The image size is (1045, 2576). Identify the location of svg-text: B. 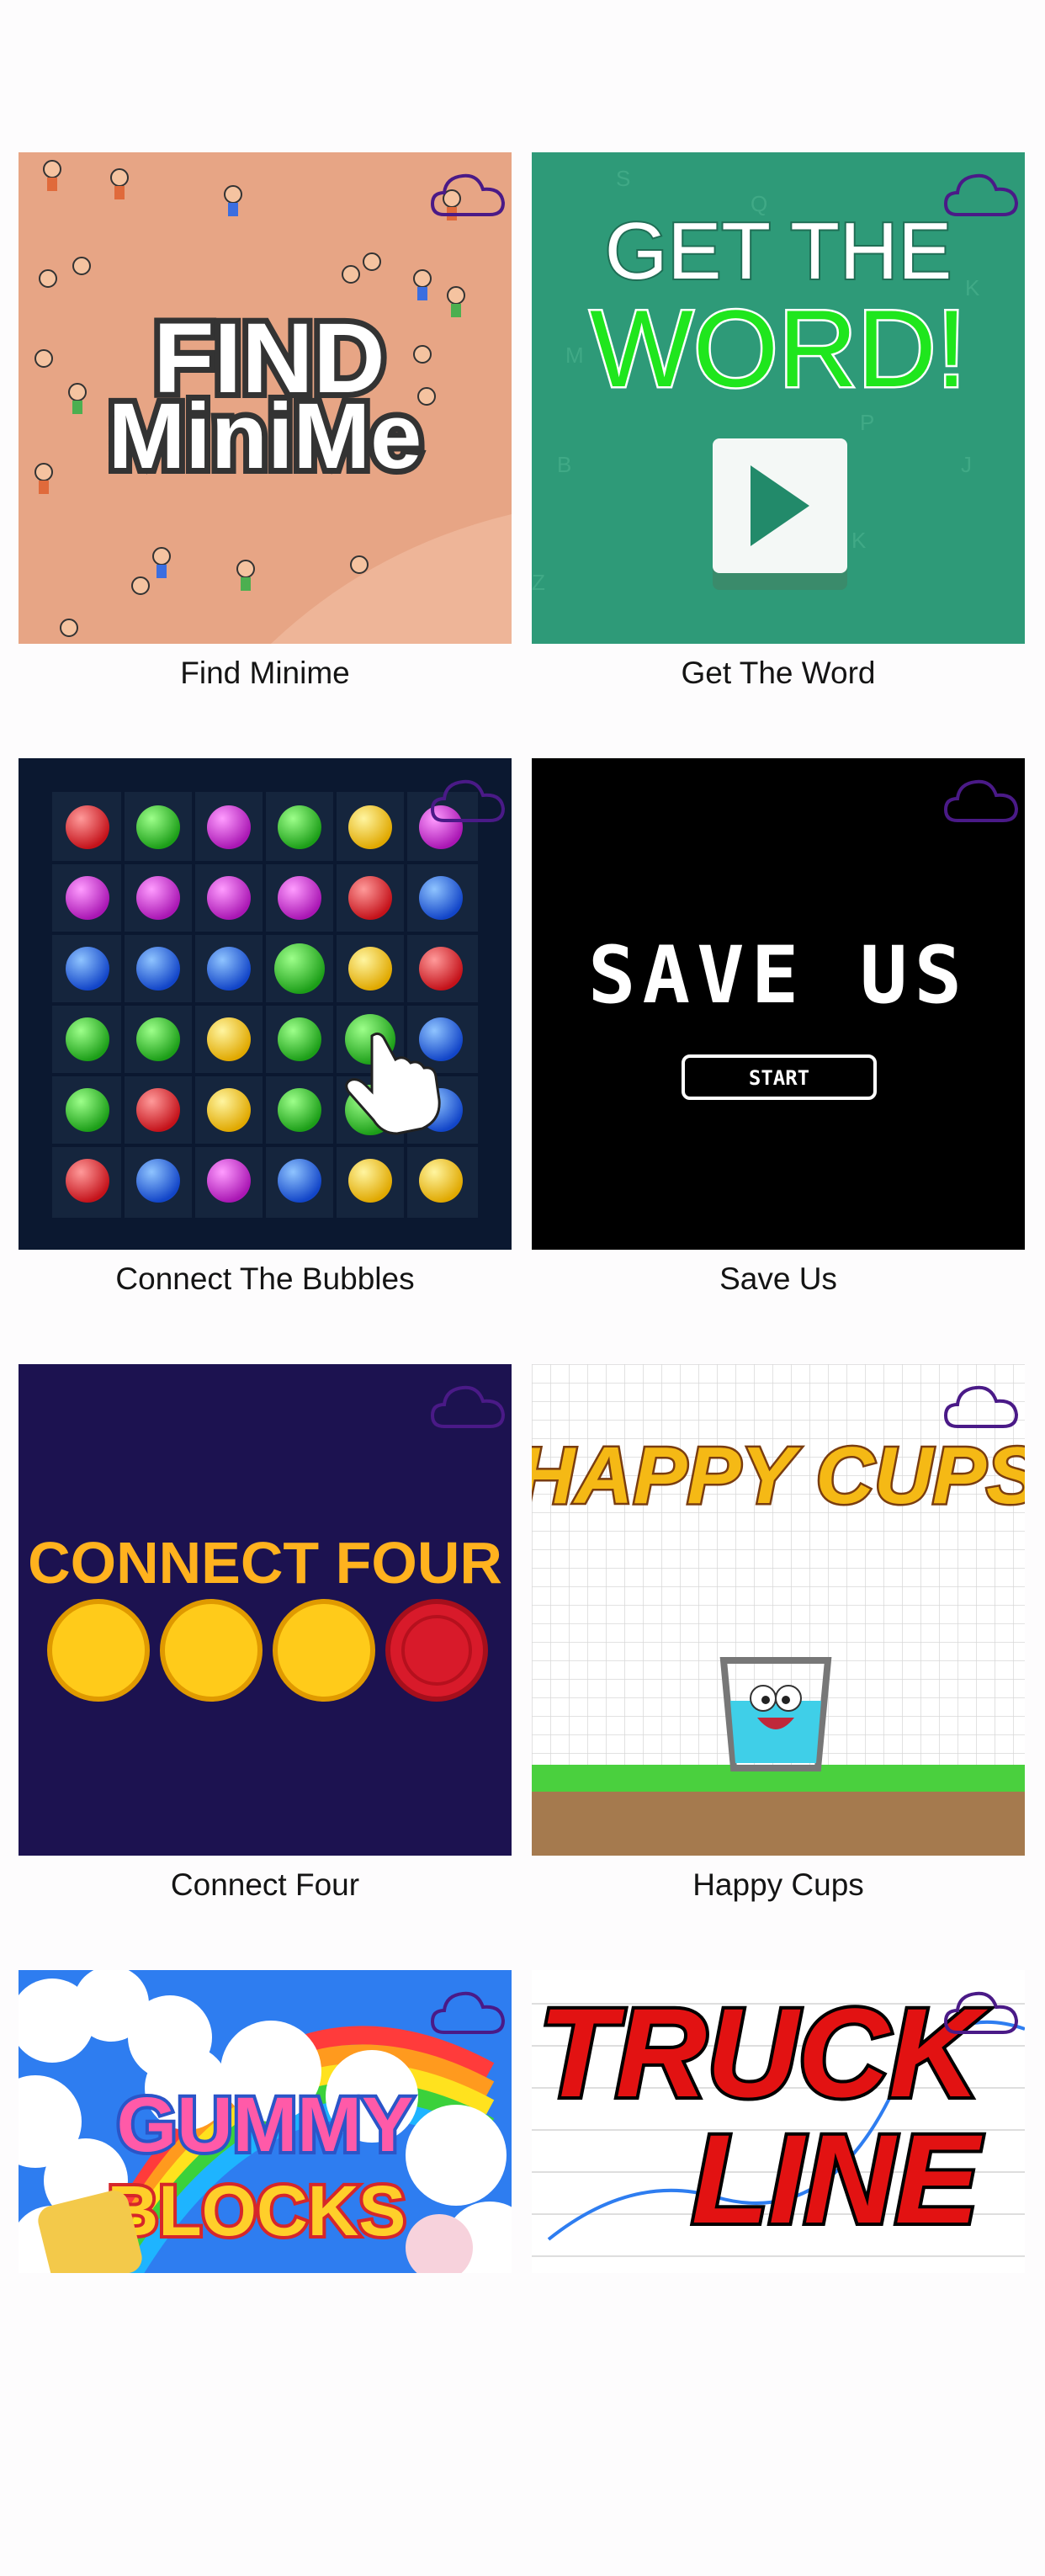
(564, 464).